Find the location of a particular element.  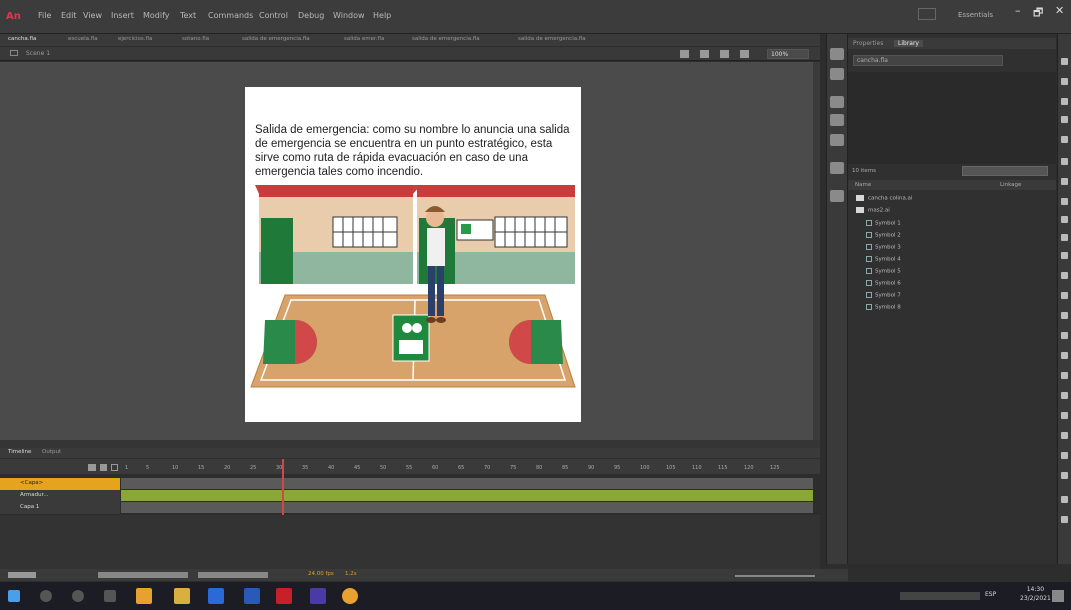

components-icon is located at coordinates (837, 196).